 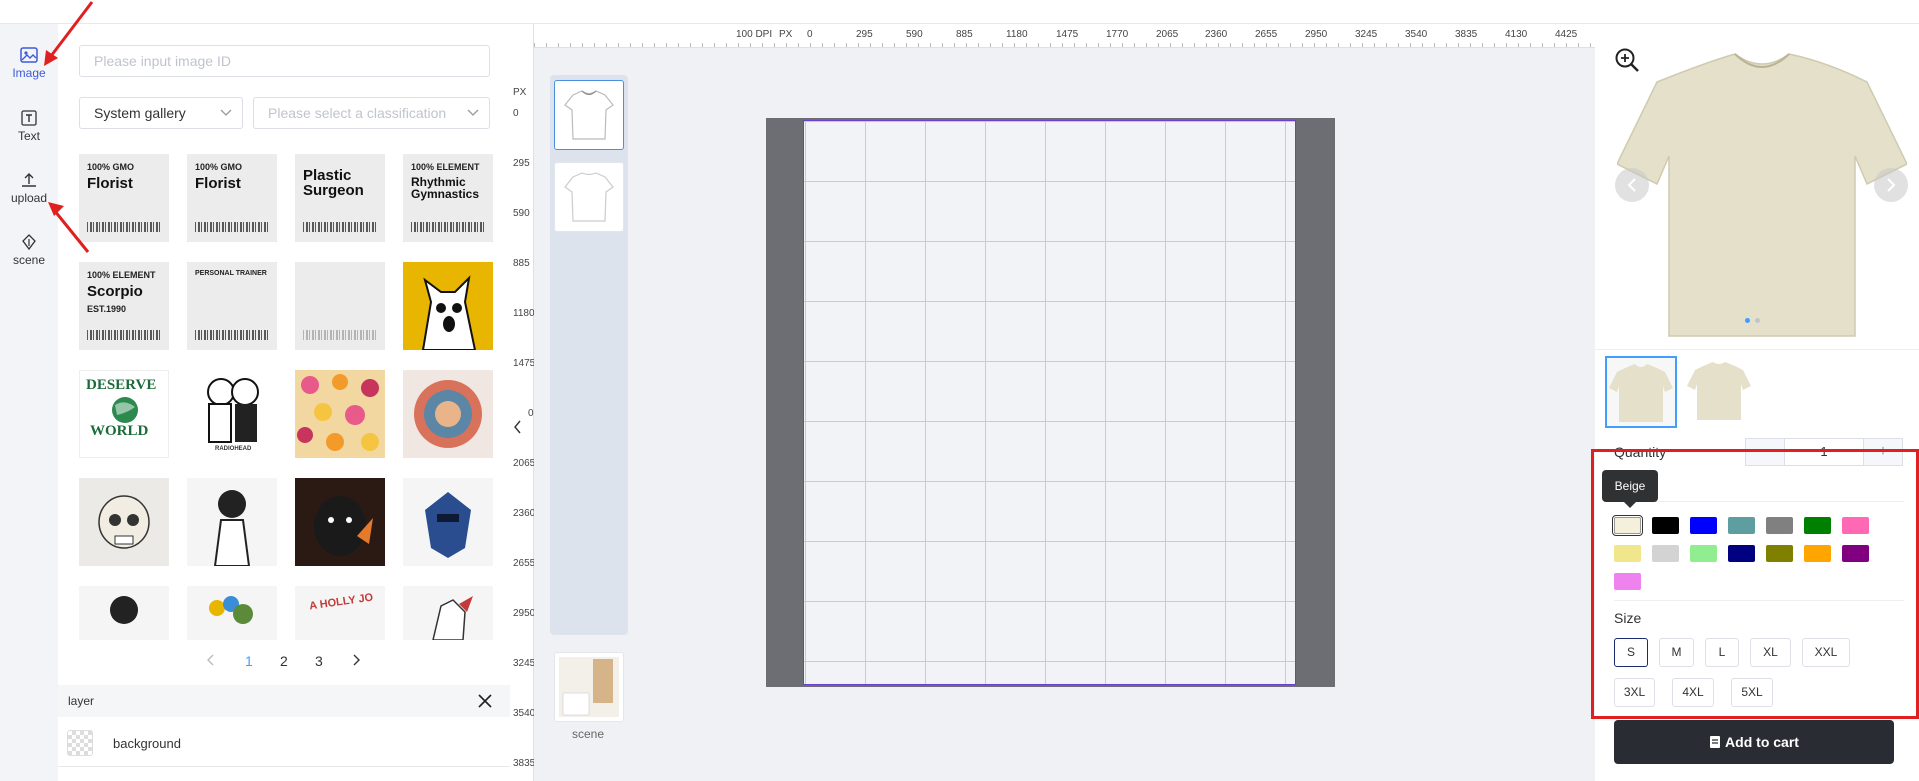 What do you see at coordinates (1754, 742) in the screenshot?
I see `add-to-cart-button: Add to cart` at bounding box center [1754, 742].